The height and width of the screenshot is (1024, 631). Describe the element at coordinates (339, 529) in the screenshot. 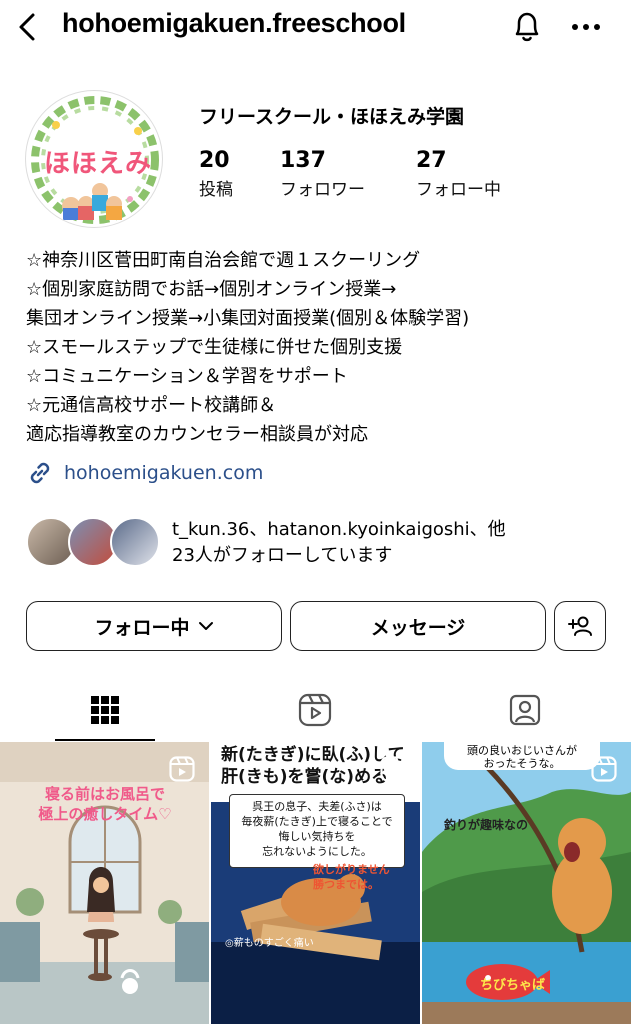

I see `mutual-followers-line: t_kun.36、hatanon.kyoinkaigoshi、他` at that location.